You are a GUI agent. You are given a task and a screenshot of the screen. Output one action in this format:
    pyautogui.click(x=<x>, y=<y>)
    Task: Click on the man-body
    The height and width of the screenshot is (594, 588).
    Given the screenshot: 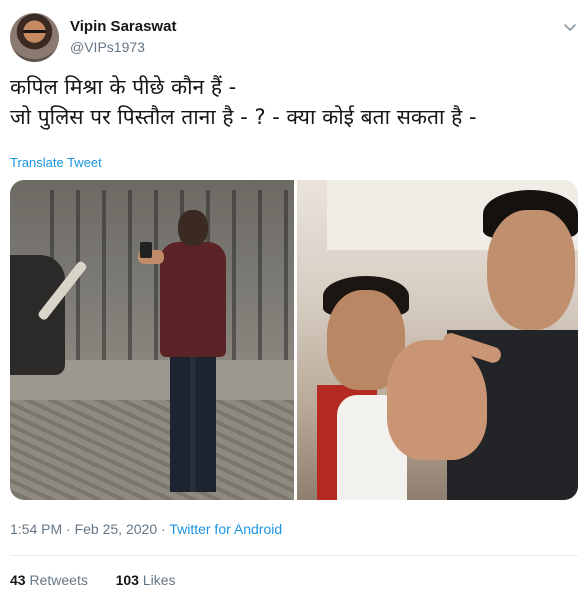 What is the action you would take?
    pyautogui.click(x=193, y=299)
    